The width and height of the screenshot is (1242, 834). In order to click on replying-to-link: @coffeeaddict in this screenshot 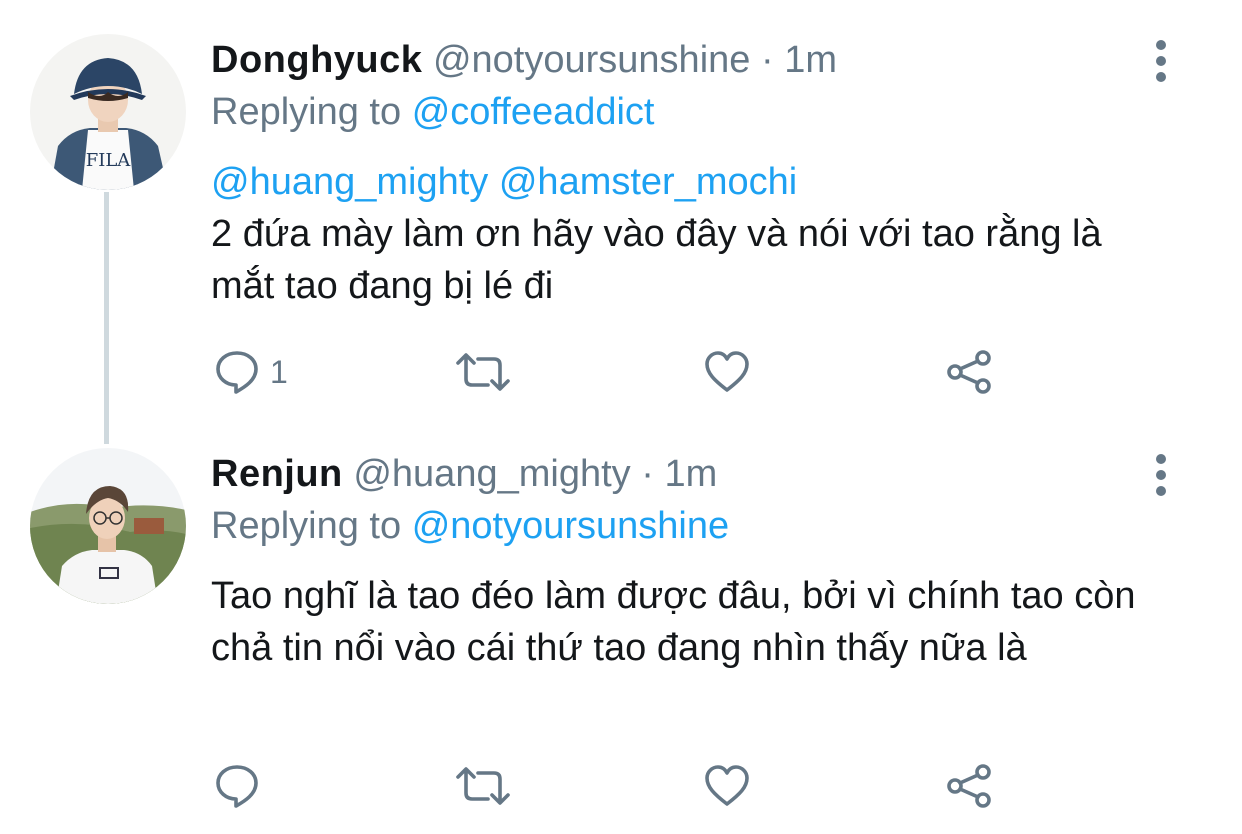, I will do `click(533, 112)`.